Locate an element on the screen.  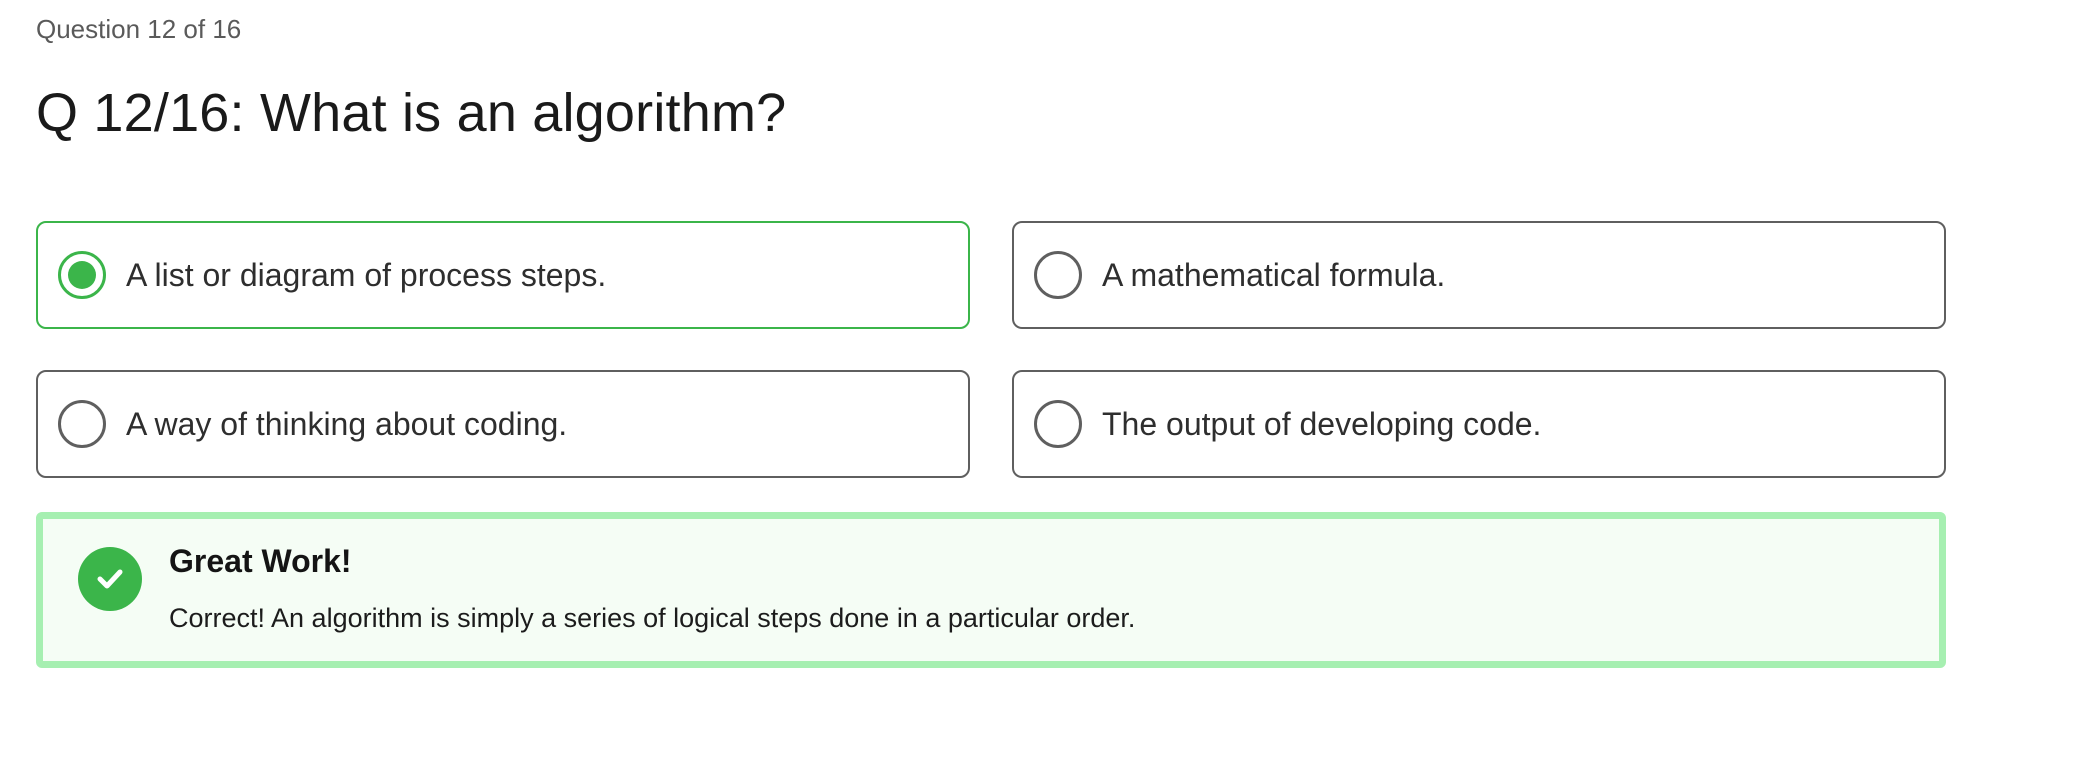
answer-option-label: A list or diagram of process steps. is located at coordinates (366, 274).